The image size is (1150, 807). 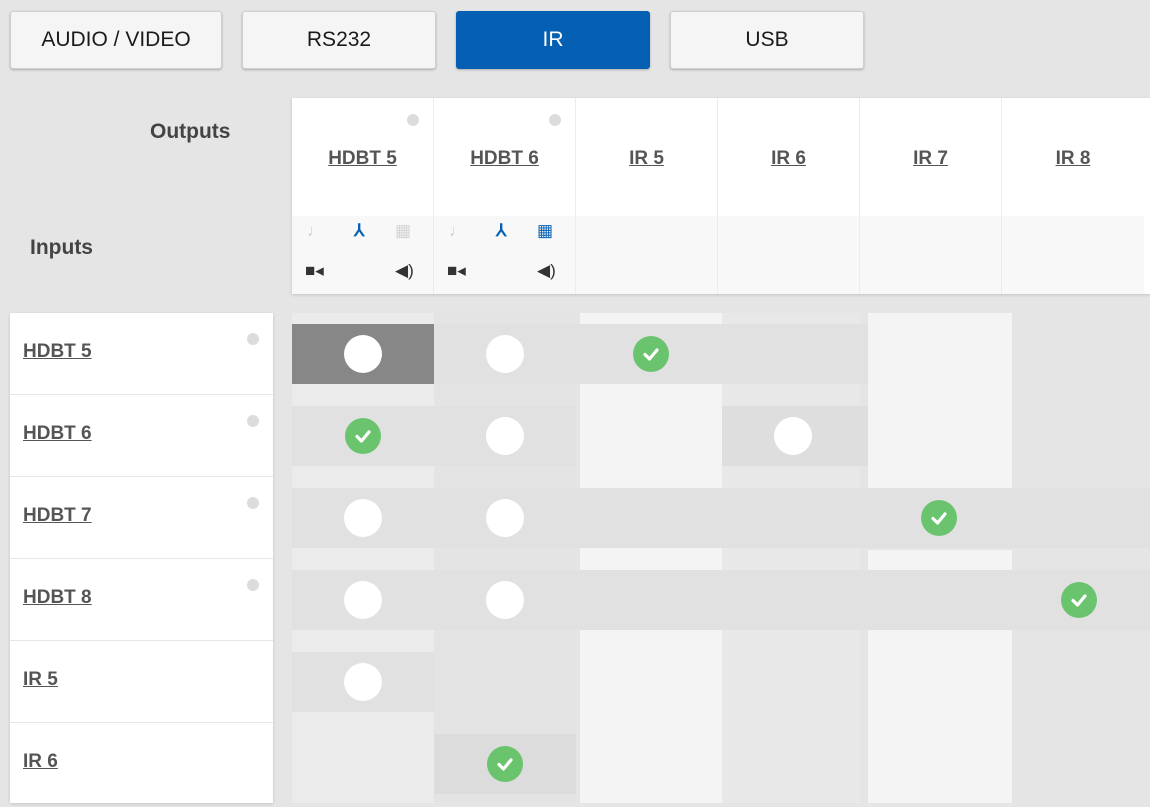 I want to click on tab-ir: IR, so click(x=553, y=40).